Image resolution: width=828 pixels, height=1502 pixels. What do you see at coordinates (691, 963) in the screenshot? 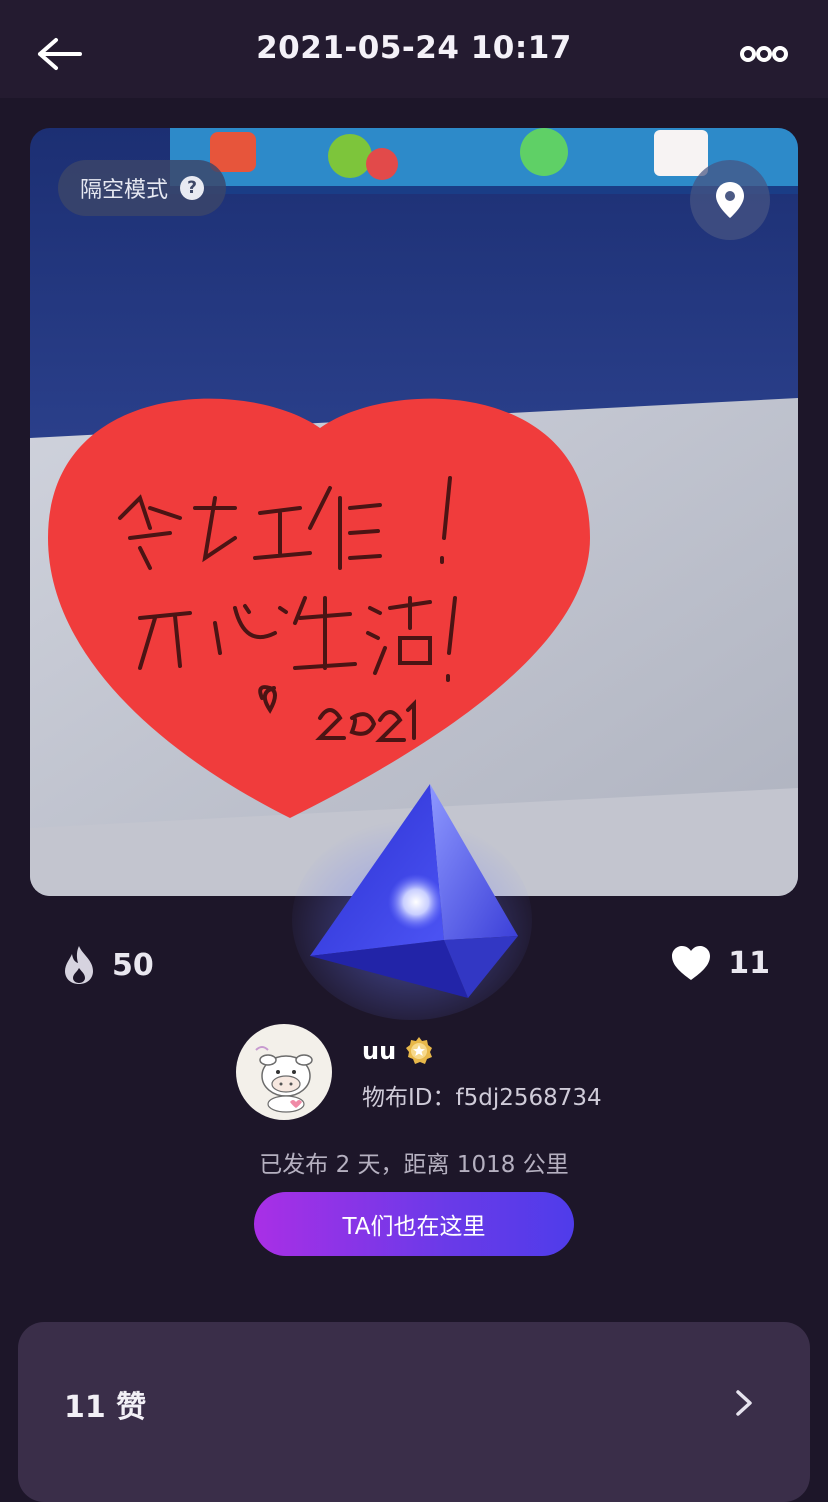
I see `heart-icon` at bounding box center [691, 963].